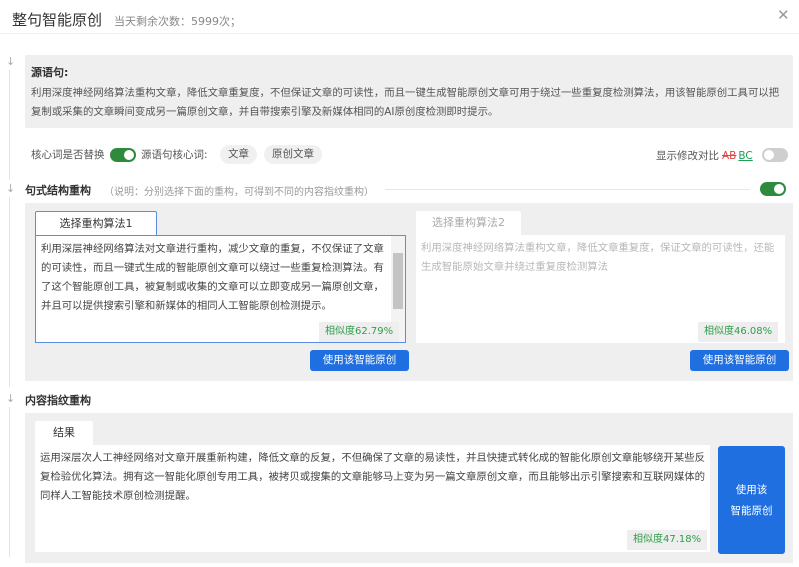 The height and width of the screenshot is (567, 799). Describe the element at coordinates (177, 21) in the screenshot. I see `remaining-count: 当天剩余次数：5999次；` at that location.